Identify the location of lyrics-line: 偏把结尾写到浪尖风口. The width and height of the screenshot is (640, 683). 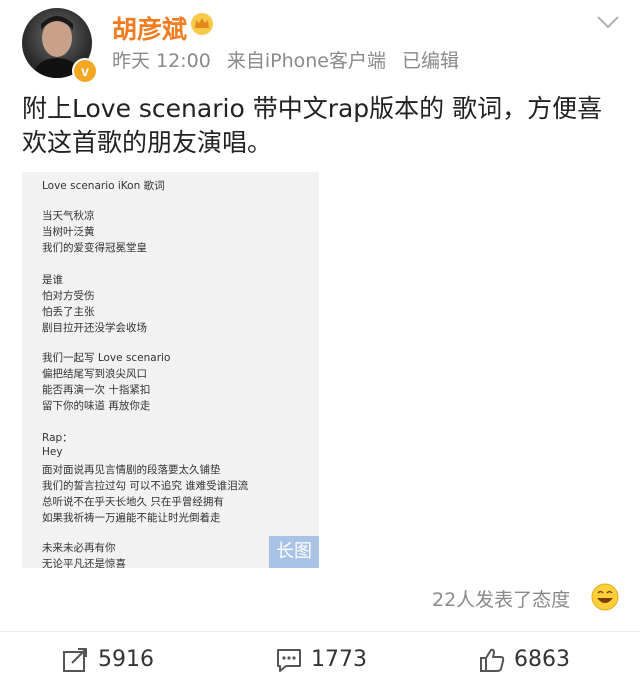
(94, 374).